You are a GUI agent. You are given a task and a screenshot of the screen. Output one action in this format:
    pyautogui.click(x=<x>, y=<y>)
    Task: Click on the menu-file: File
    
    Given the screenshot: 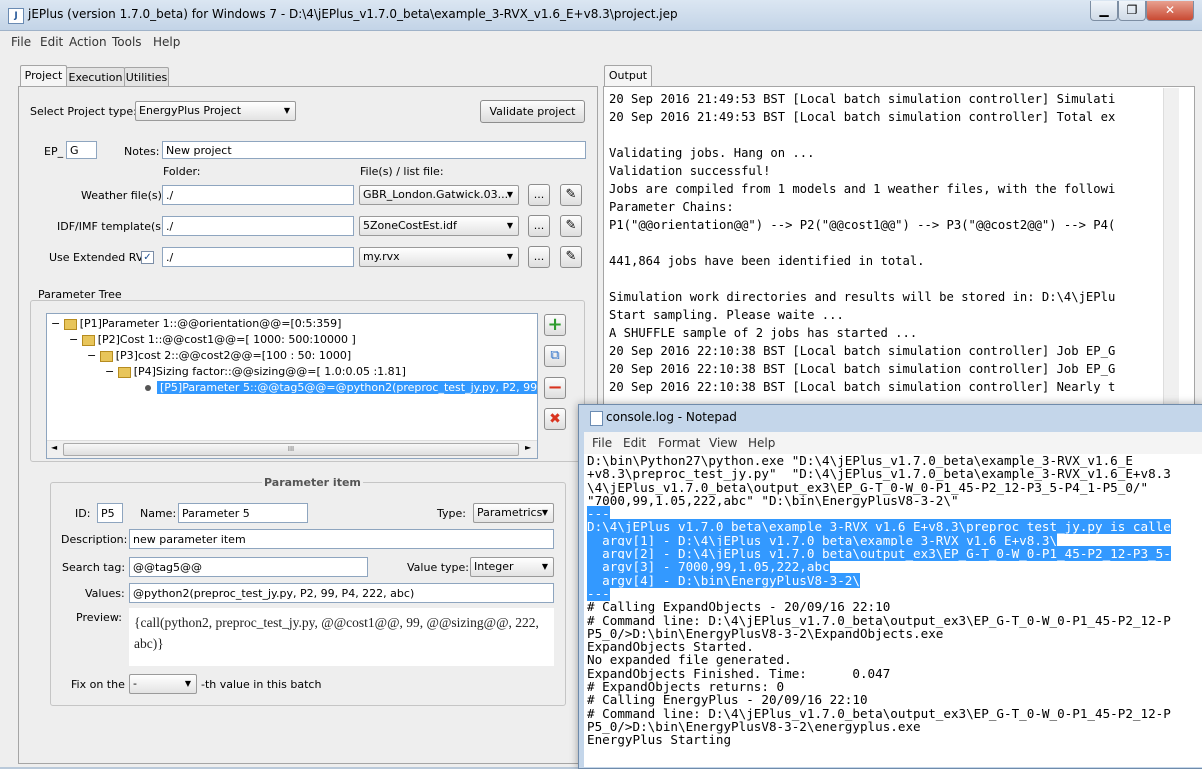 What is the action you would take?
    pyautogui.click(x=21, y=42)
    